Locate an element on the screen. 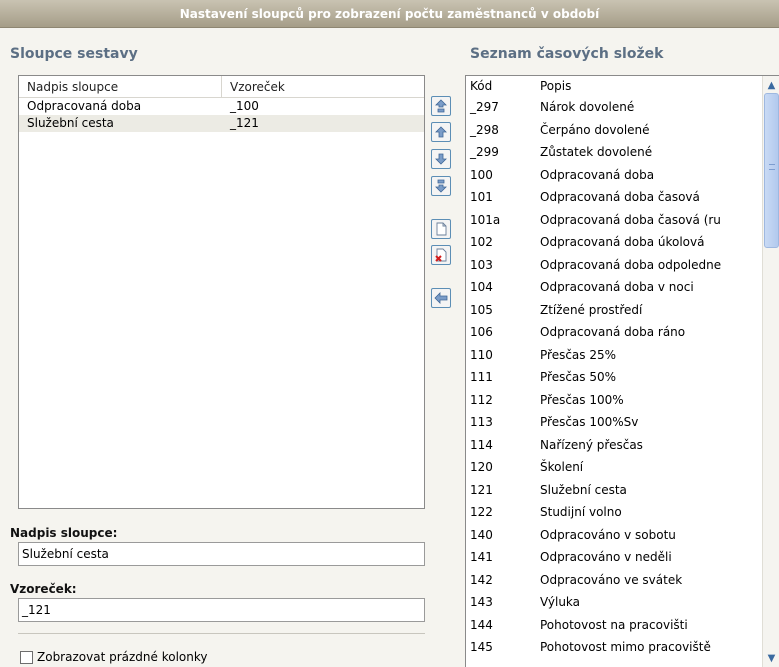 The height and width of the screenshot is (667, 779). time-component-description: Odpracovaná doba ráno is located at coordinates (613, 332).